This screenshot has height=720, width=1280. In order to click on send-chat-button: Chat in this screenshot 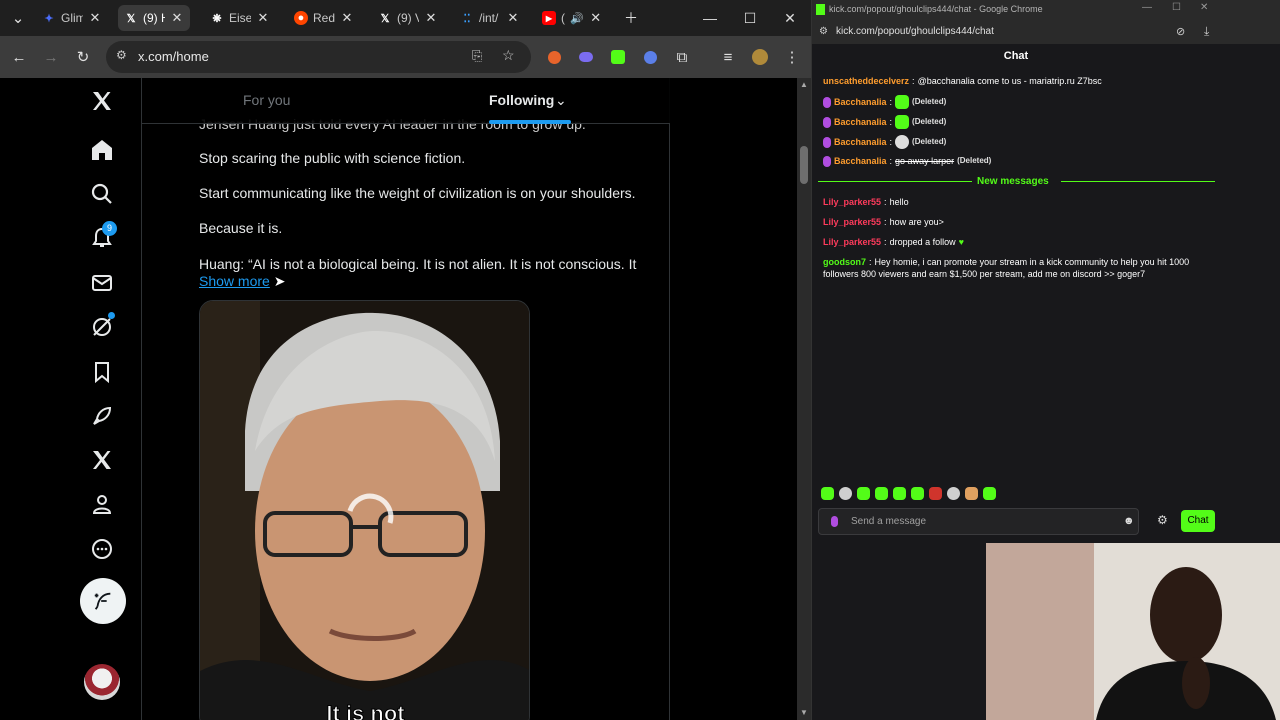, I will do `click(1198, 521)`.